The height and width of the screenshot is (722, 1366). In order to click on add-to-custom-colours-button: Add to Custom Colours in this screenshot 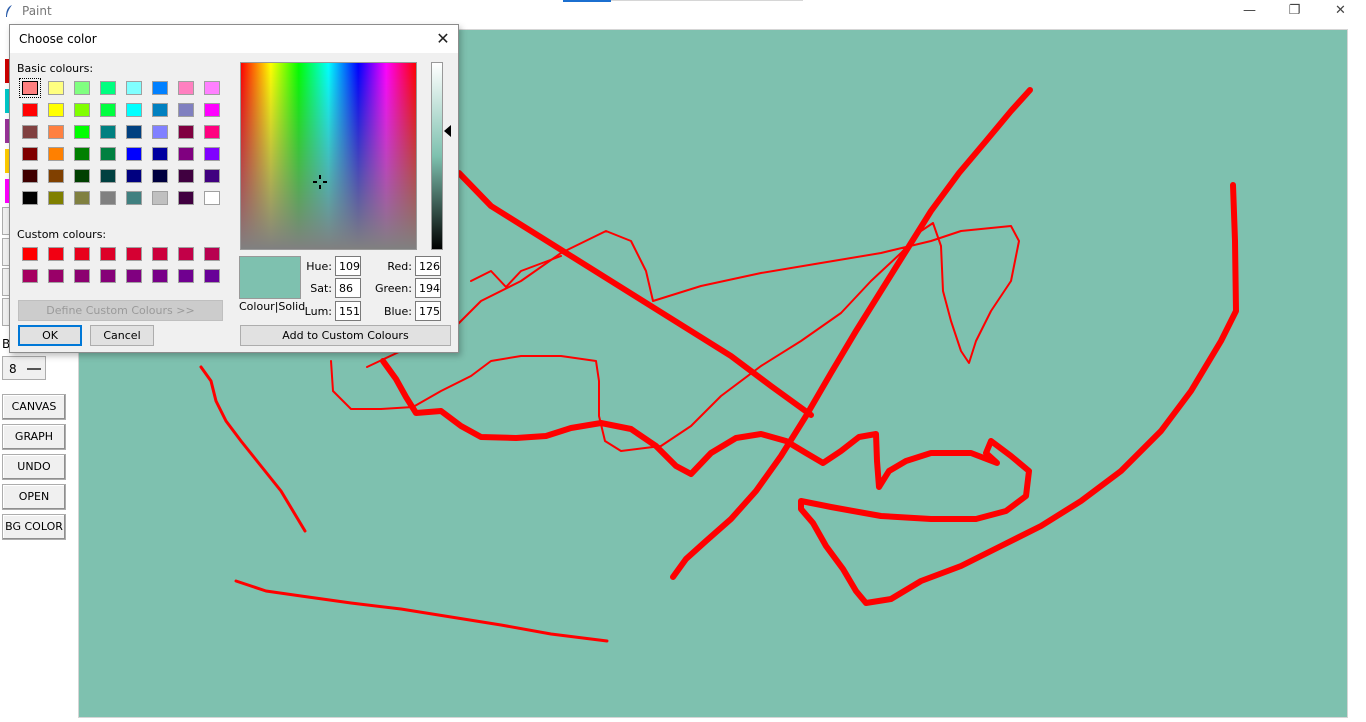, I will do `click(345, 335)`.